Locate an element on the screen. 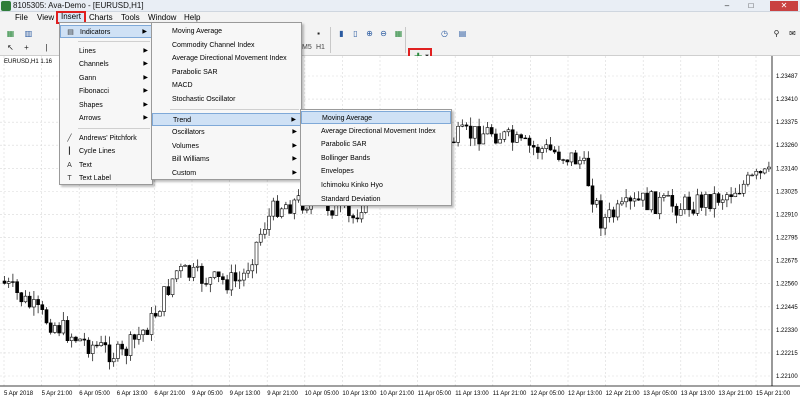  zoom-out-icon: ⊖ is located at coordinates (383, 33).